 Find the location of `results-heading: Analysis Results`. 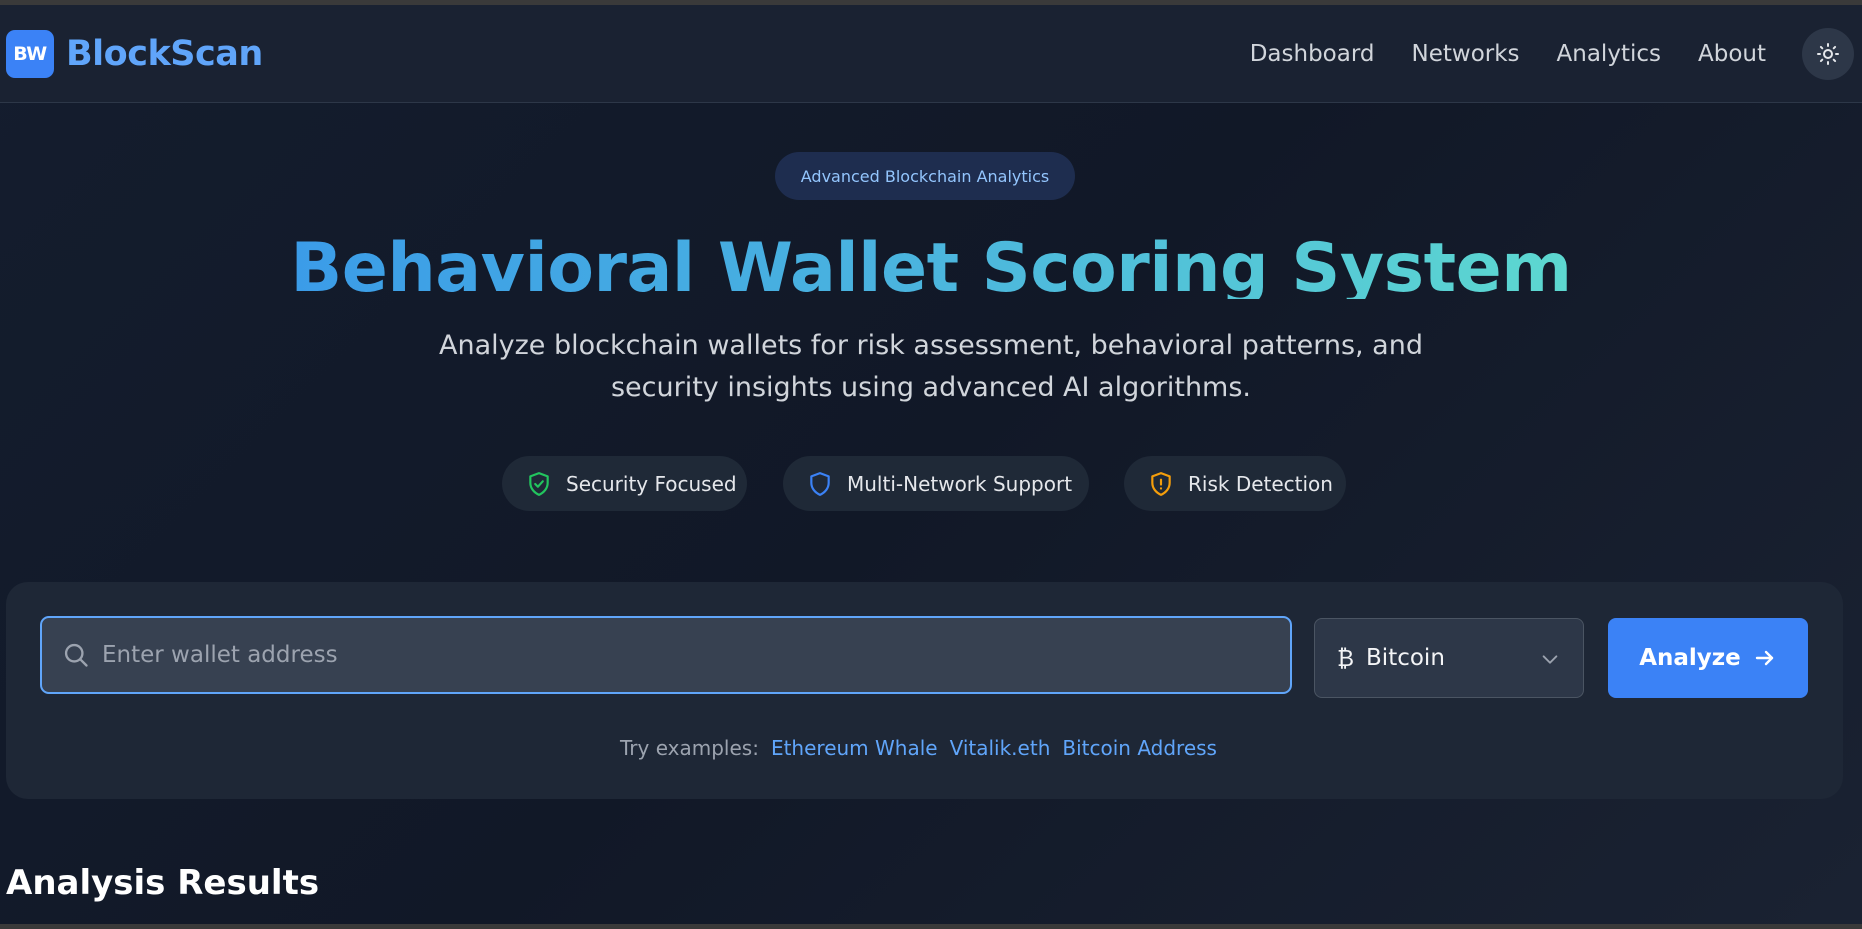

results-heading: Analysis Results is located at coordinates (163, 883).